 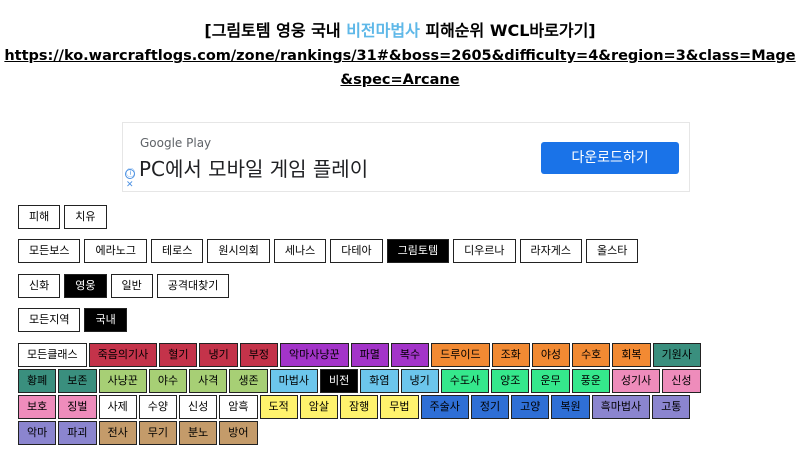 I want to click on class-spec-button: 화염, so click(x=379, y=381).